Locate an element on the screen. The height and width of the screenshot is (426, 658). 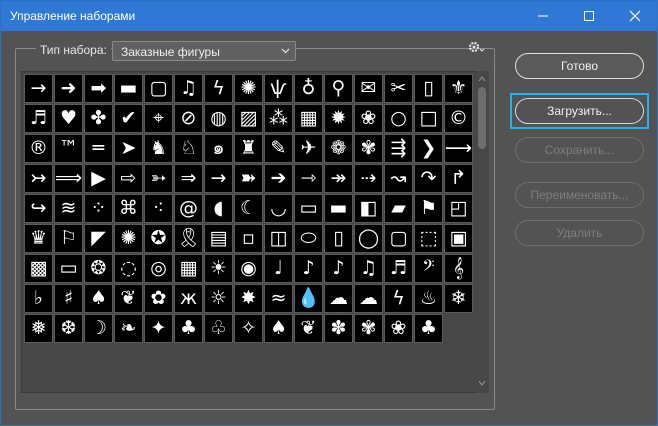
shape-tile: ☽ is located at coordinates (98, 328).